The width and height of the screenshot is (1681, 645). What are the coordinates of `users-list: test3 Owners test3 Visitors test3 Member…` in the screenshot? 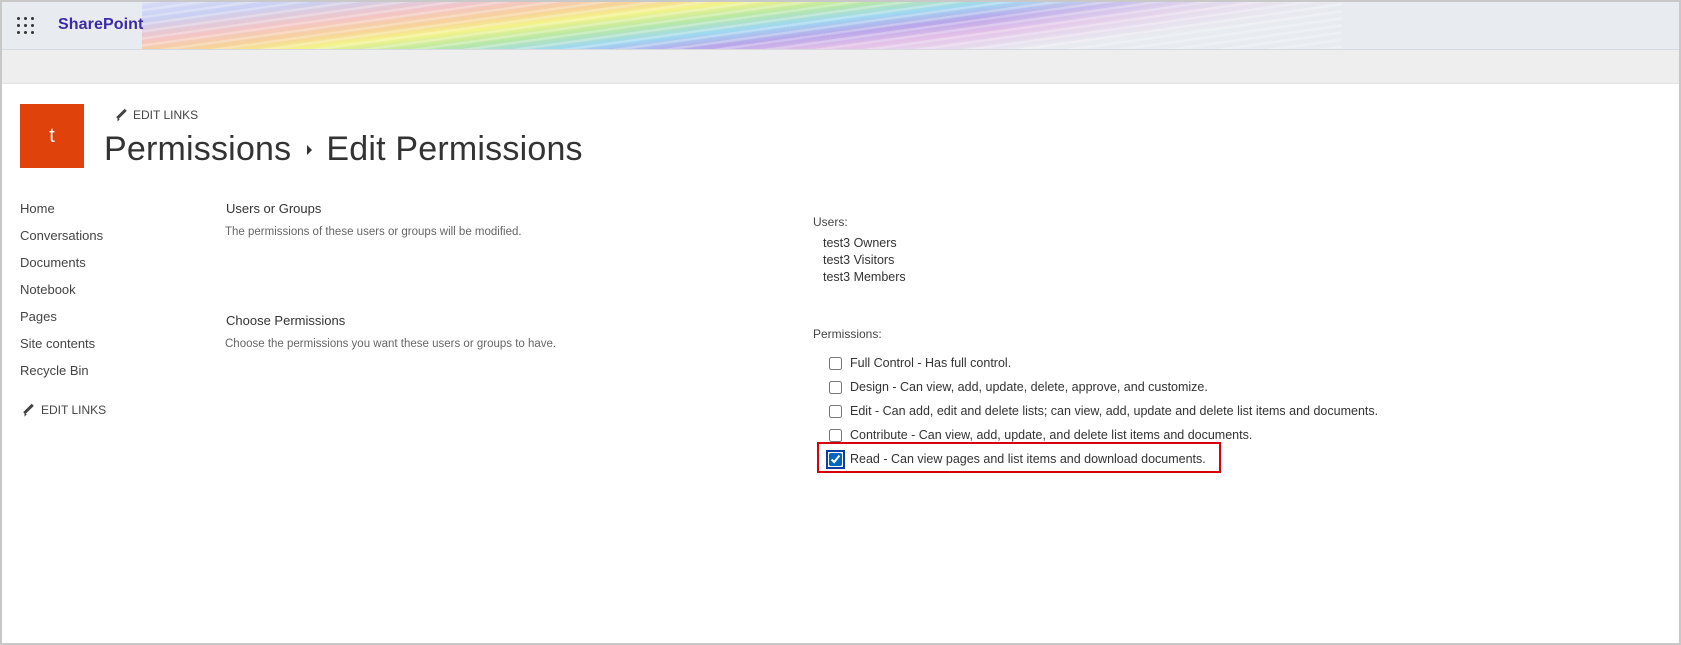 It's located at (864, 260).